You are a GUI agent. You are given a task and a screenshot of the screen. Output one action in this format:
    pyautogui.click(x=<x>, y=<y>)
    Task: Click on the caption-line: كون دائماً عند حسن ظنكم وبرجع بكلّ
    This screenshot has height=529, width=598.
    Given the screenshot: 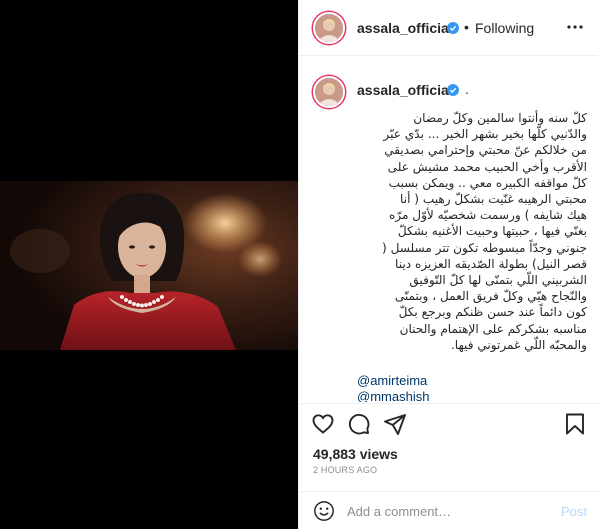 What is the action you would take?
    pyautogui.click(x=492, y=312)
    